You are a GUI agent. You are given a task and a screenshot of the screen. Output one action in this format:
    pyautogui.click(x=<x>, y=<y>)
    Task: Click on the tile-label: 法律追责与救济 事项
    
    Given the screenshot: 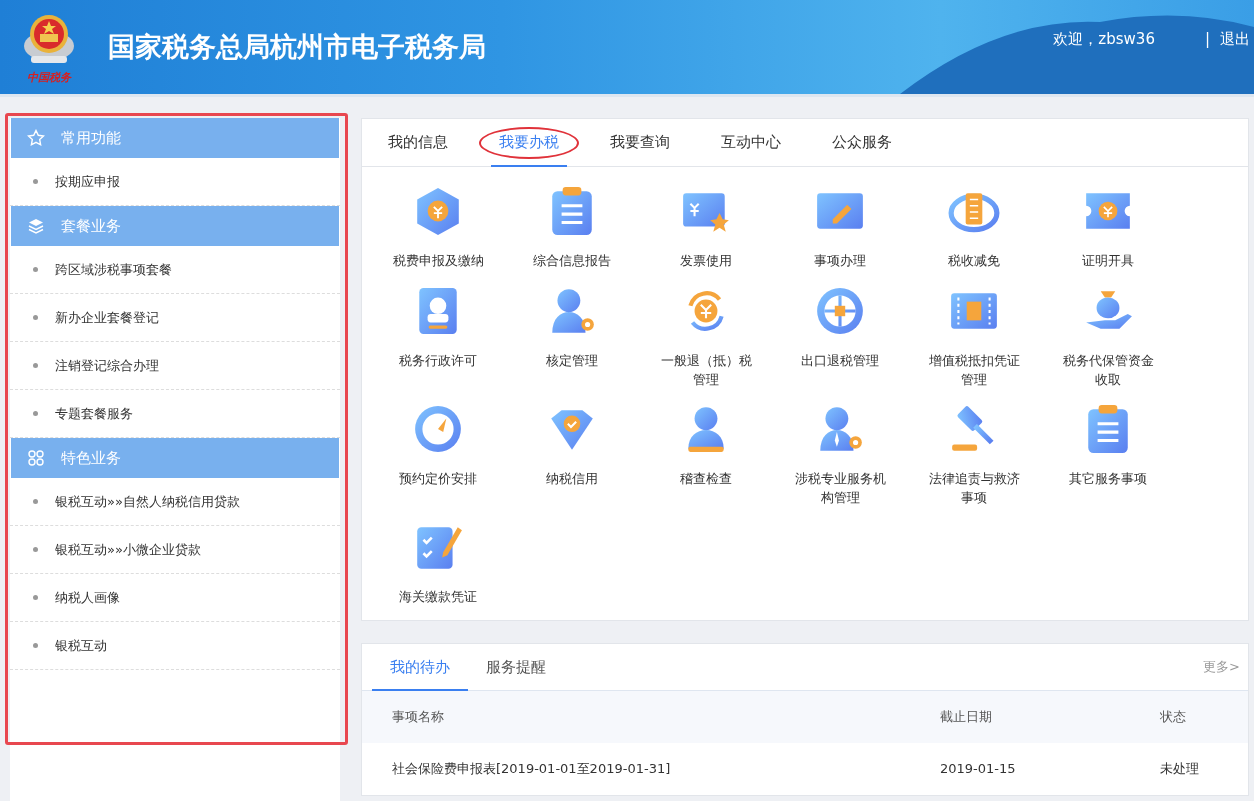 What is the action you would take?
    pyautogui.click(x=974, y=488)
    